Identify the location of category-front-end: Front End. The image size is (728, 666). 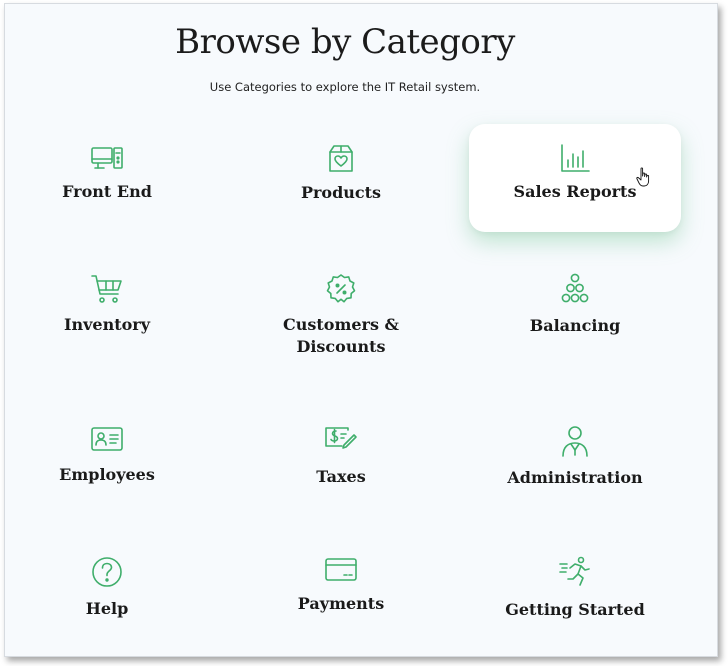
(107, 178).